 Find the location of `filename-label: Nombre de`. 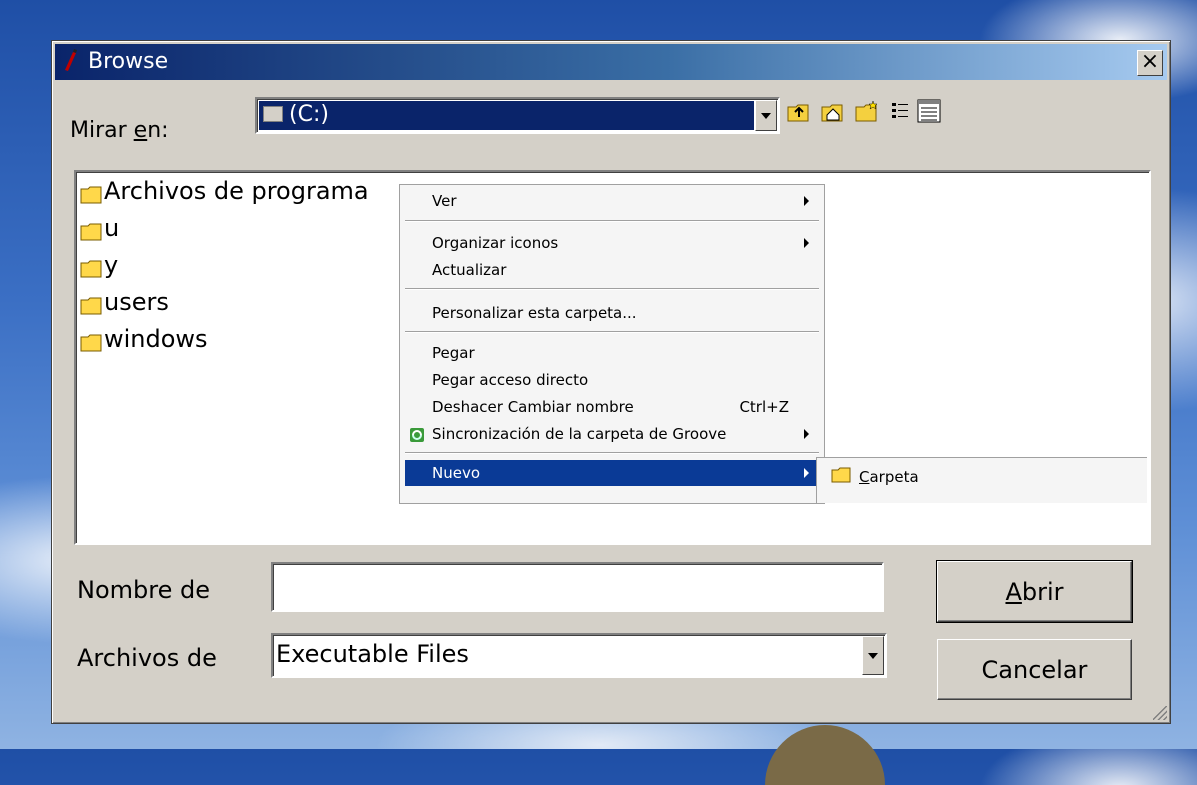

filename-label: Nombre de is located at coordinates (143, 590).